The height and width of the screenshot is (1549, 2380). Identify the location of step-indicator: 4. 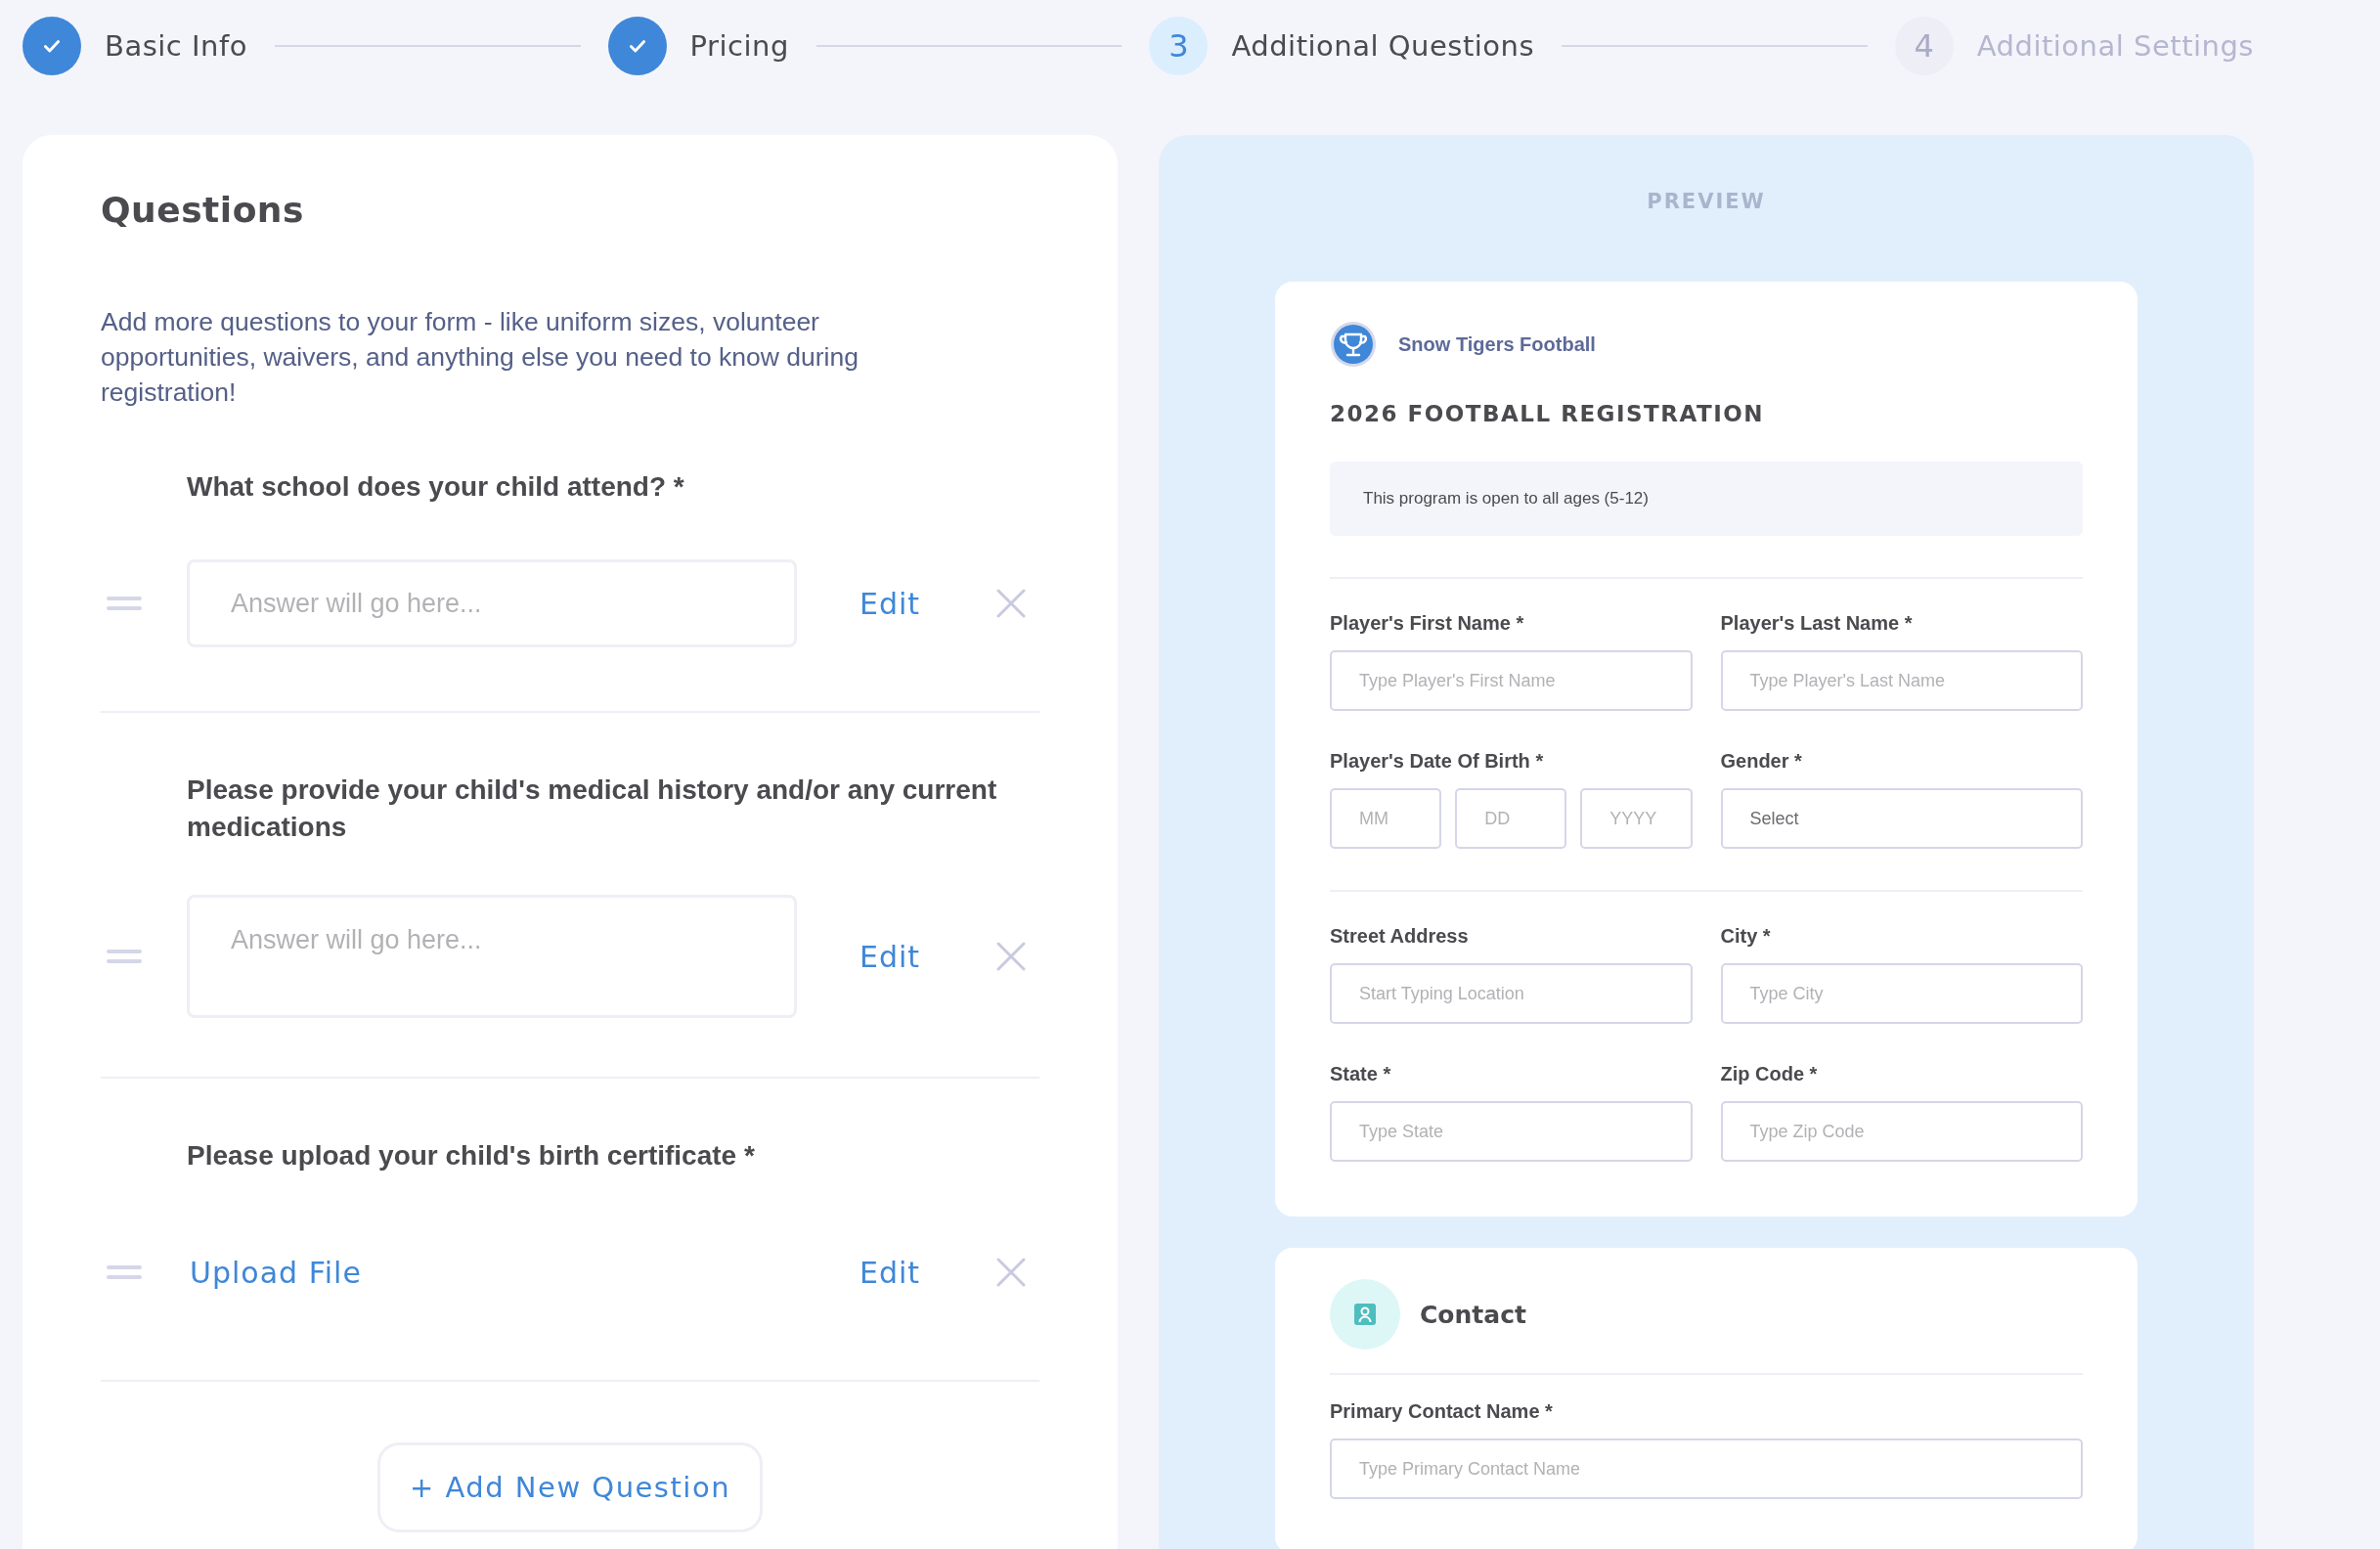
(1924, 46).